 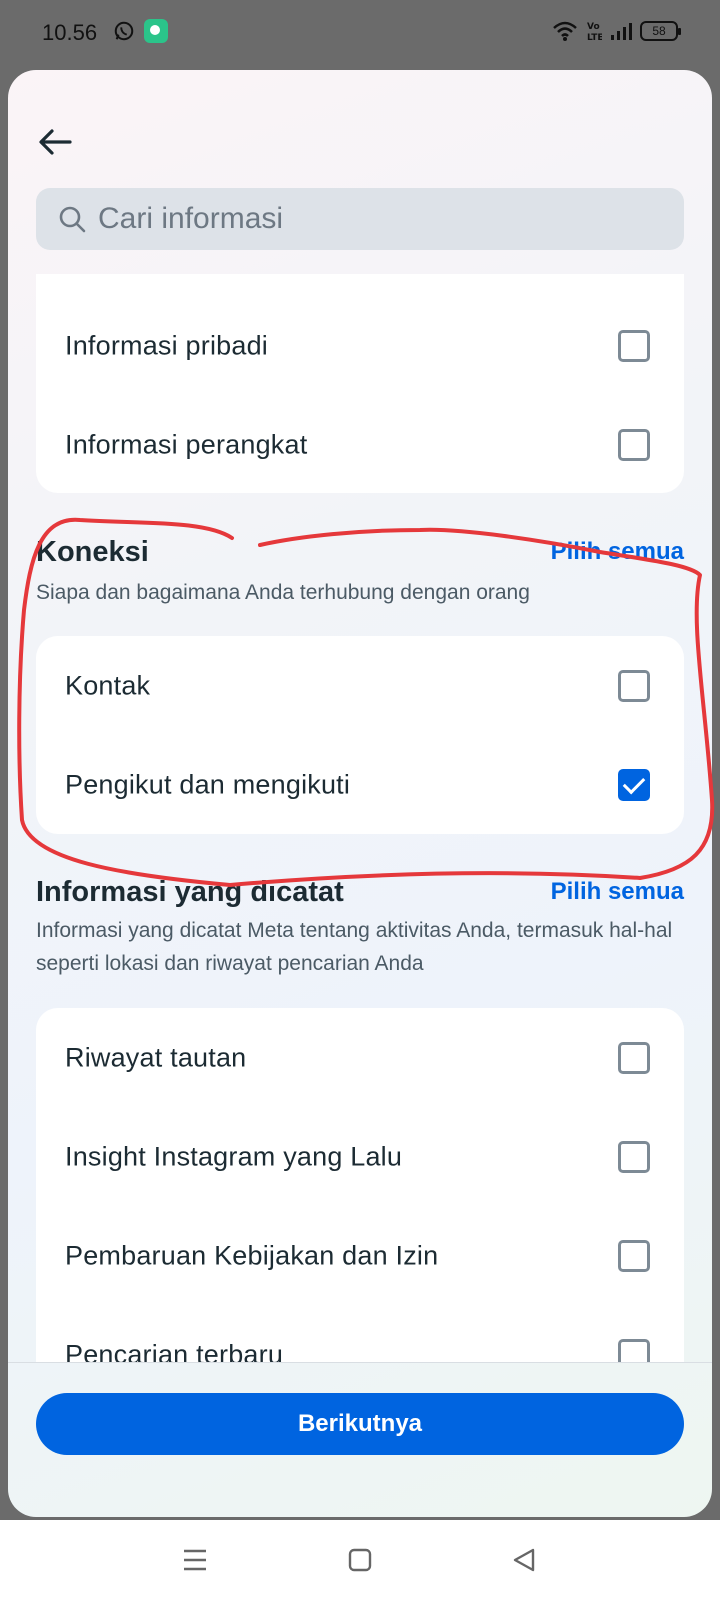 What do you see at coordinates (621, 31) in the screenshot?
I see `signal-icon` at bounding box center [621, 31].